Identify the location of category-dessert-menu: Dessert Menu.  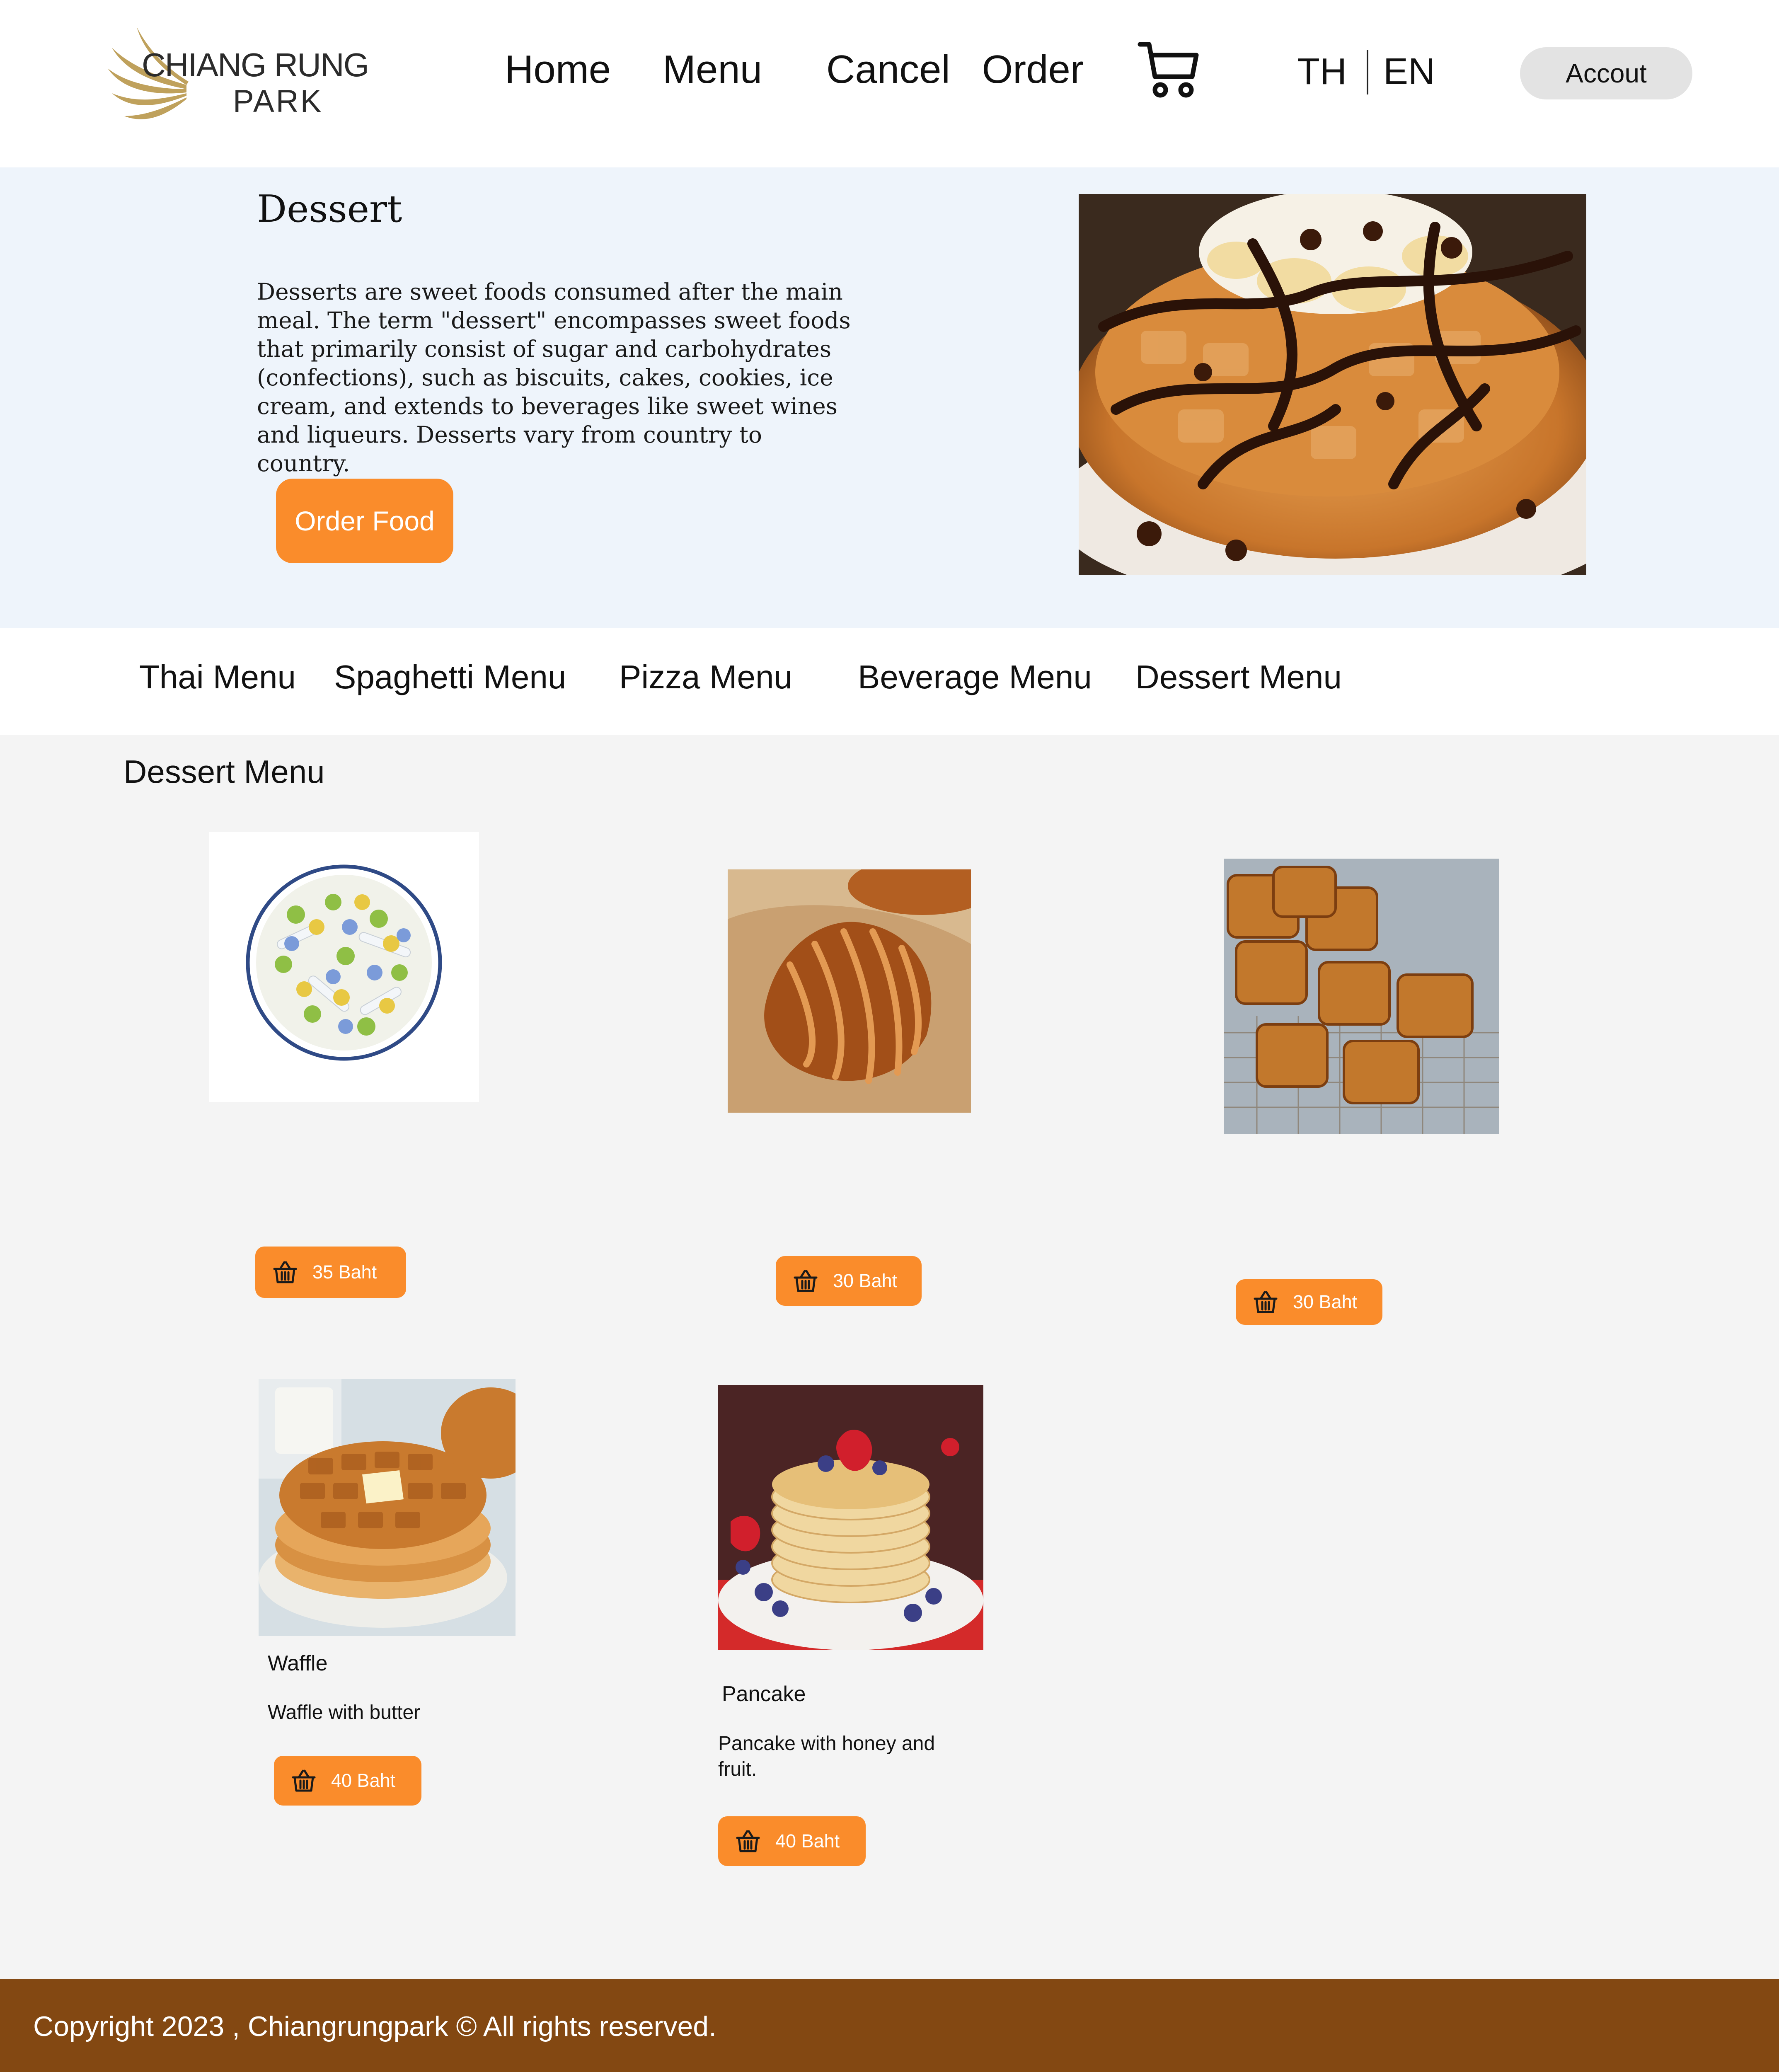
(1238, 677).